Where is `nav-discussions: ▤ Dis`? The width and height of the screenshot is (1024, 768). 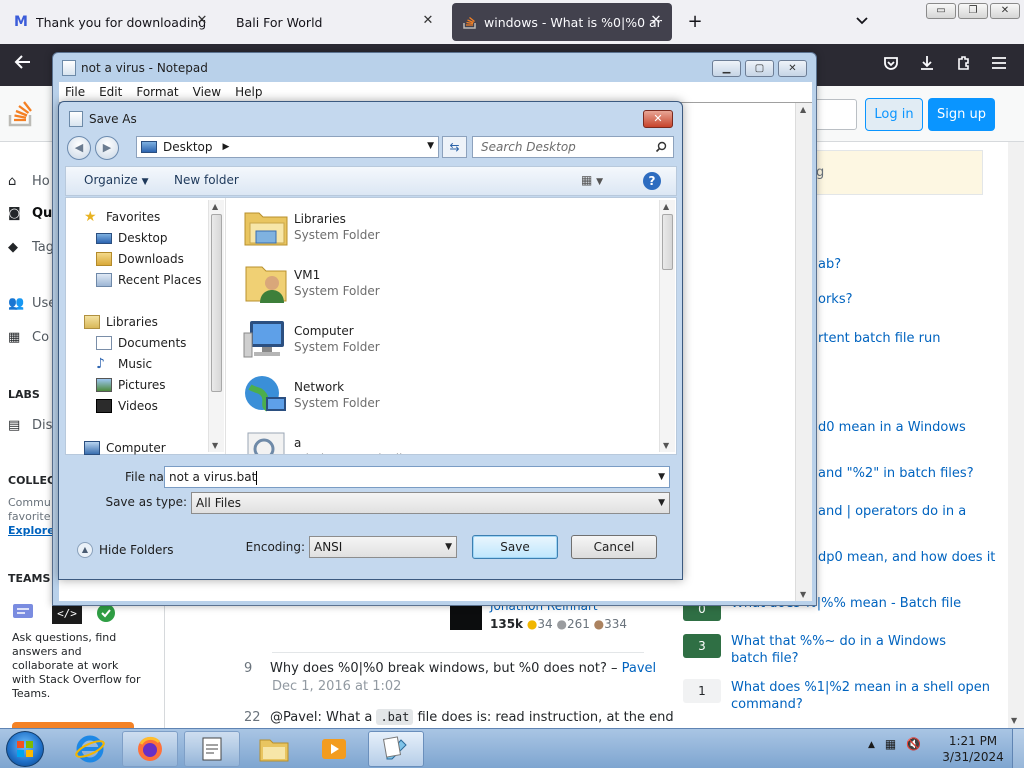
nav-discussions: ▤ Dis is located at coordinates (30, 425).